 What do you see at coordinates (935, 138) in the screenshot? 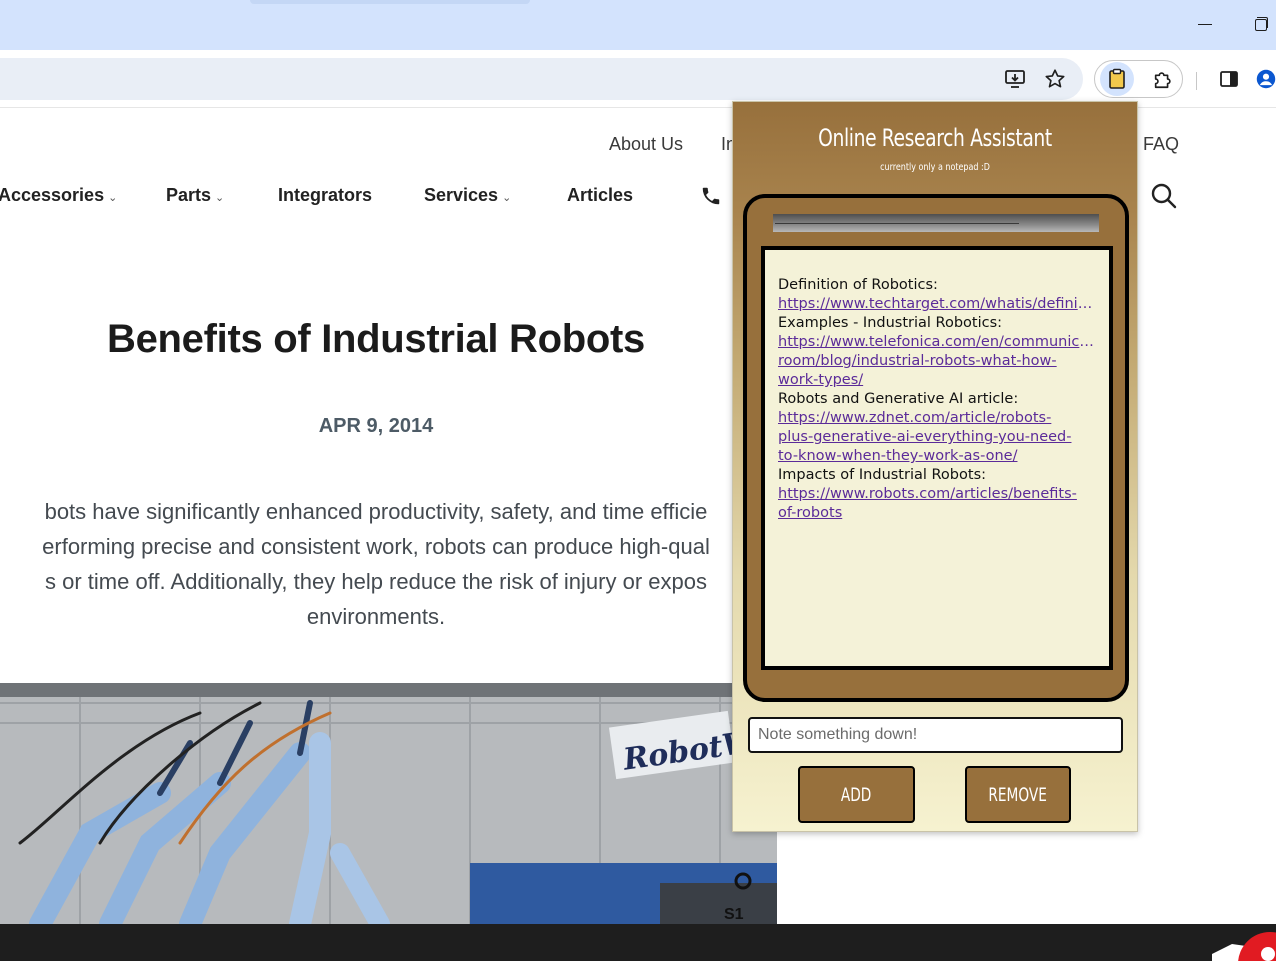
I see `popup-title: Online Research Assistant` at bounding box center [935, 138].